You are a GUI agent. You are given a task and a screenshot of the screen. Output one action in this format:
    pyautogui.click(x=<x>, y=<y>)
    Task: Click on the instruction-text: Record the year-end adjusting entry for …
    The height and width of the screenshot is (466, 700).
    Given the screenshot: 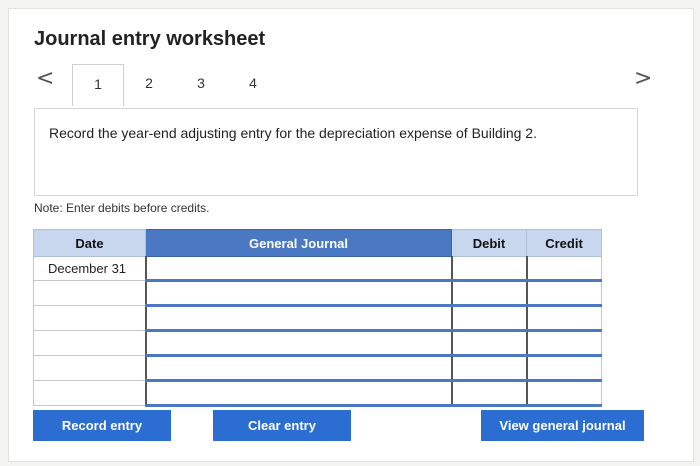 What is the action you would take?
    pyautogui.click(x=293, y=133)
    